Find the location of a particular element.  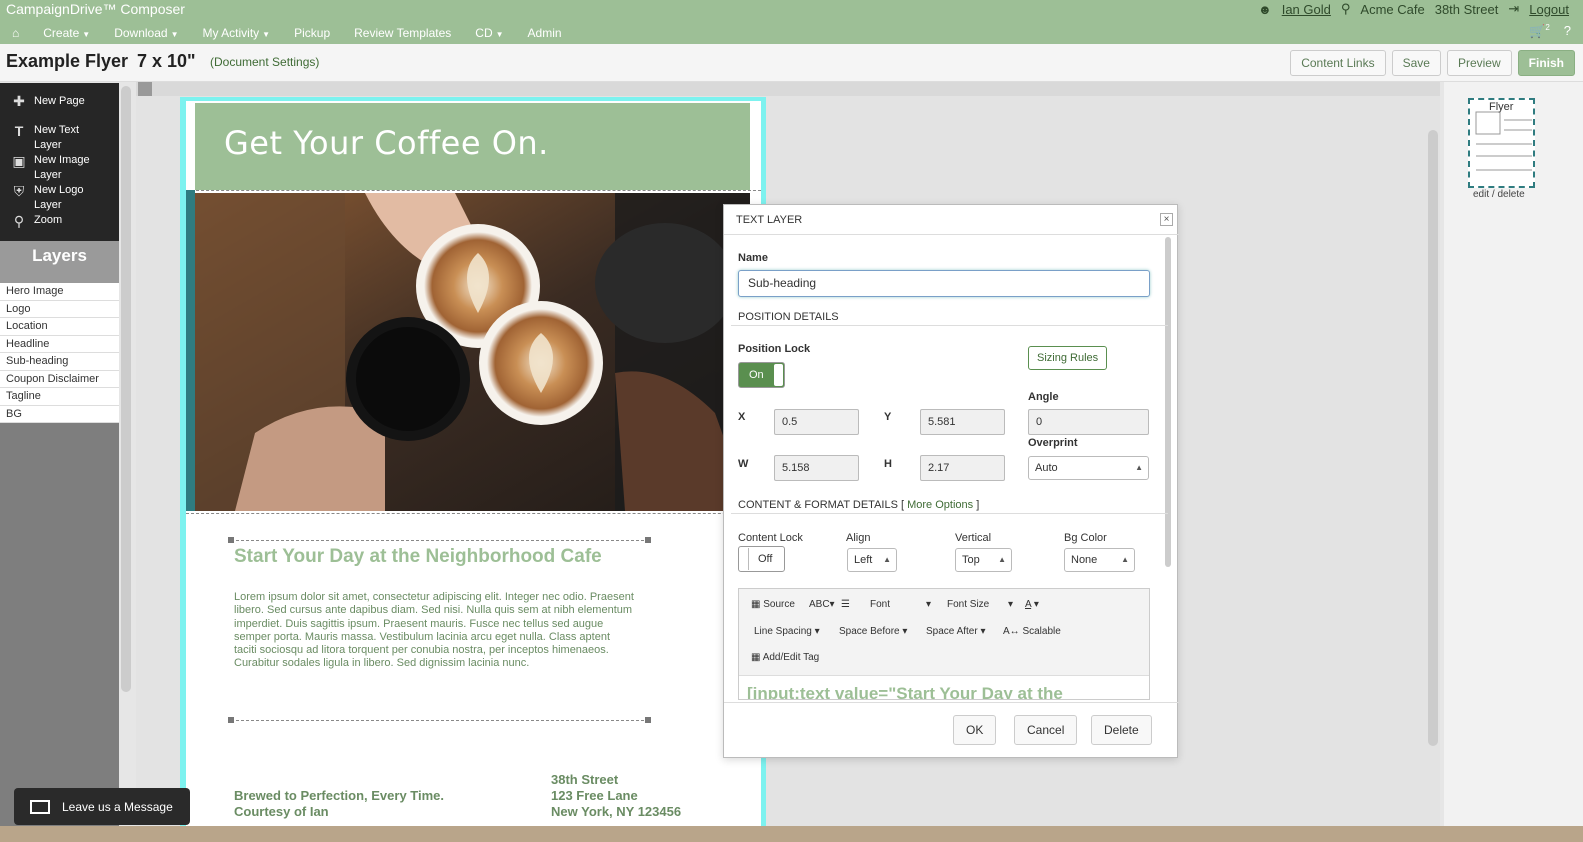

sizing-rules-button: Sizing Rules is located at coordinates (1068, 358).